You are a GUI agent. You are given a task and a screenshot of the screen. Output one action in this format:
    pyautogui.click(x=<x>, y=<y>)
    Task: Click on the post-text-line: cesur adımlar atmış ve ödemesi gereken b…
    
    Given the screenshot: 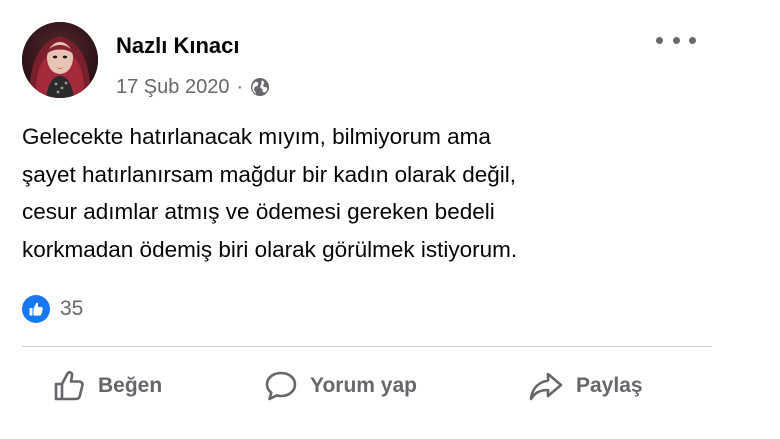 What is the action you would take?
    pyautogui.click(x=258, y=211)
    